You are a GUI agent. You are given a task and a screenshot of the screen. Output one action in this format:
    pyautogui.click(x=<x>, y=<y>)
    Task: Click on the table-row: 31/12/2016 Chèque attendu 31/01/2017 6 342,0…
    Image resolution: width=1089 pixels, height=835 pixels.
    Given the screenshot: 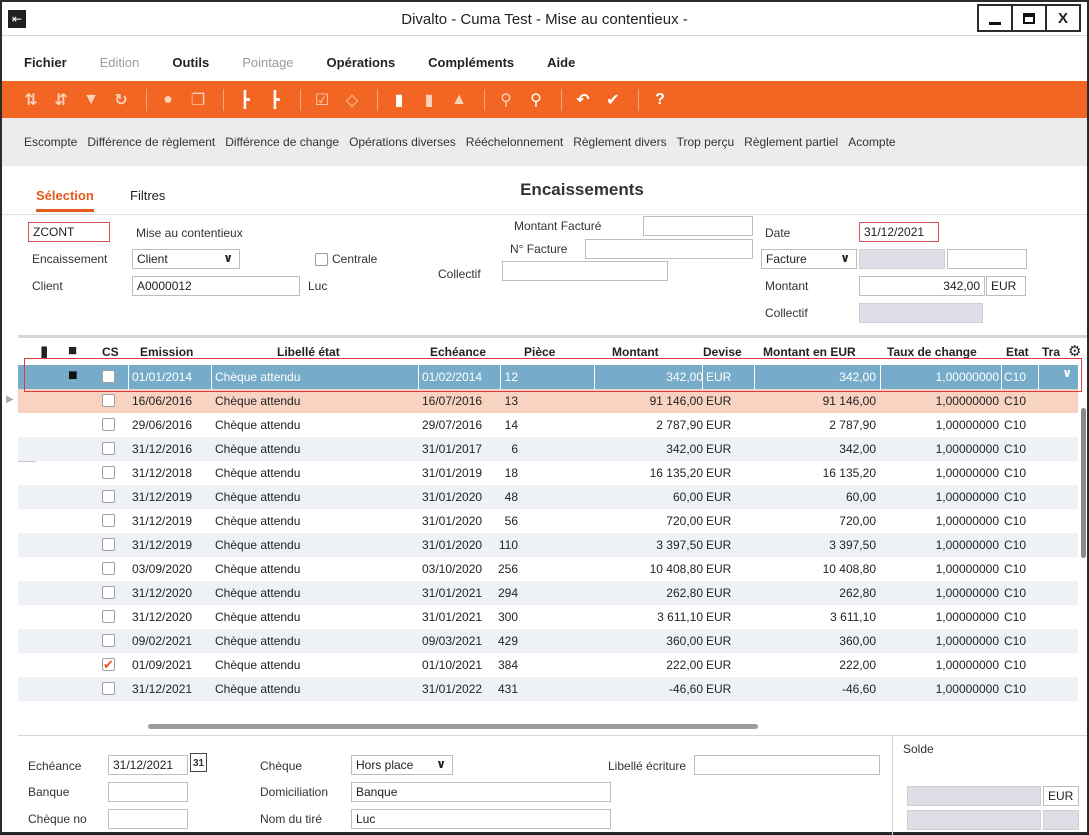 What is the action you would take?
    pyautogui.click(x=548, y=449)
    